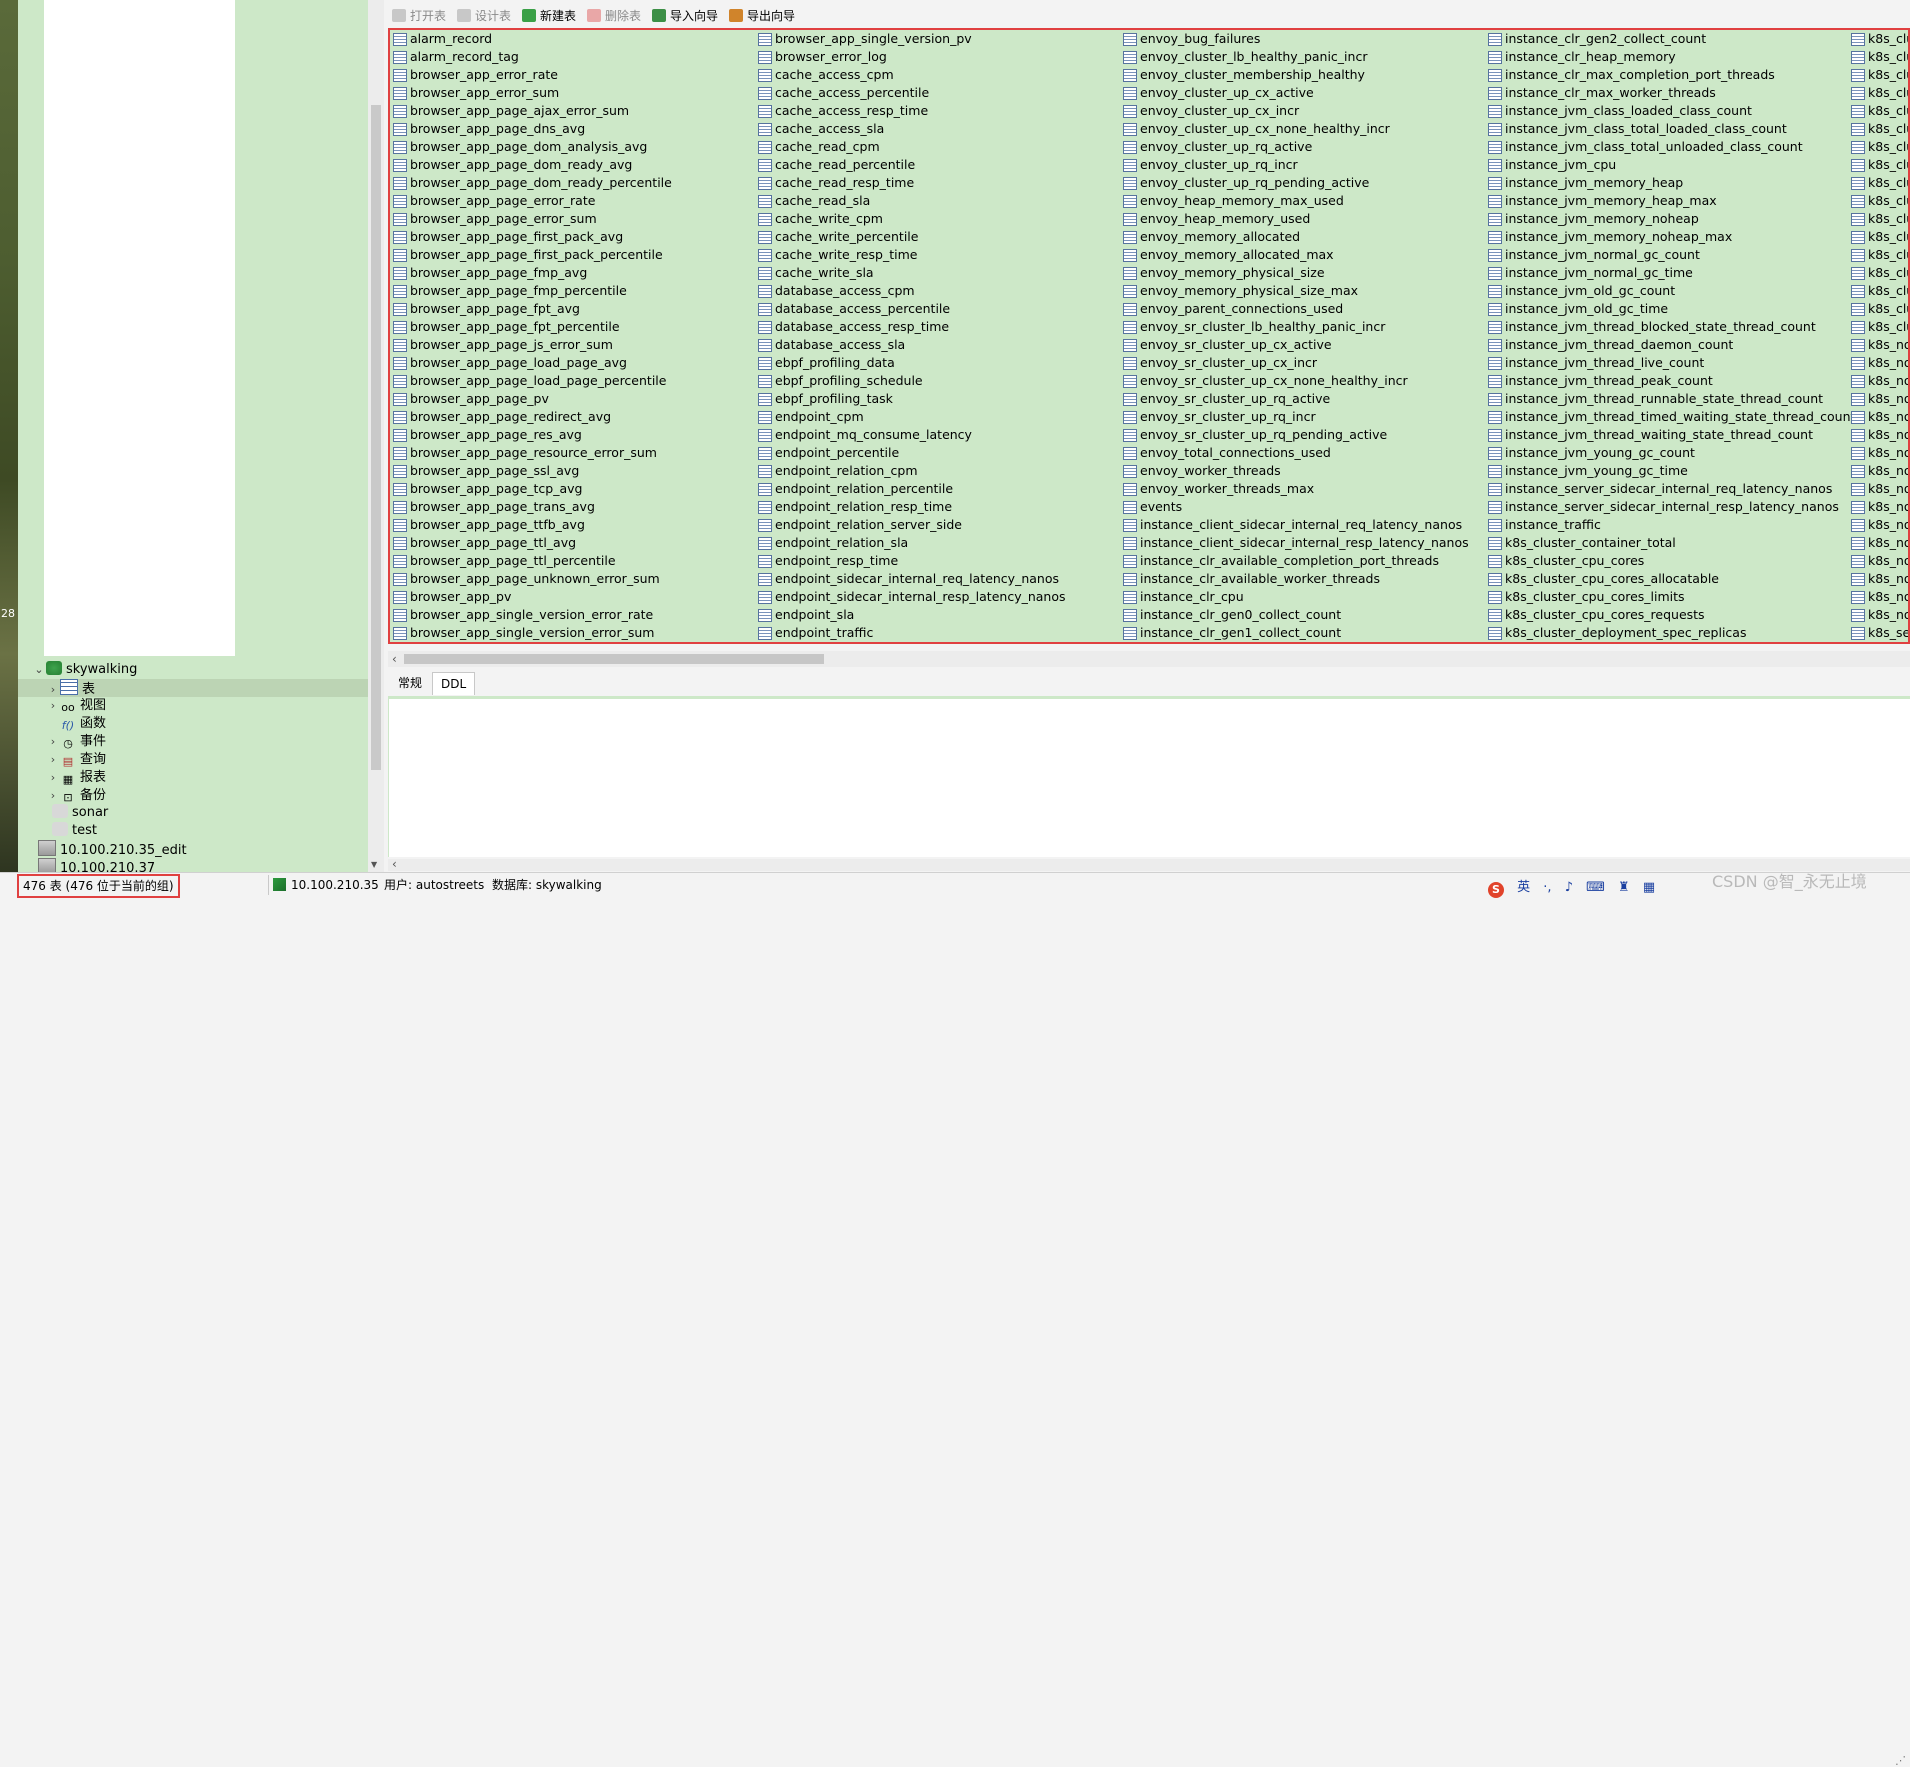 This screenshot has width=1910, height=1767. I want to click on table-list-item: cache_access_resp_time, so click(911, 111).